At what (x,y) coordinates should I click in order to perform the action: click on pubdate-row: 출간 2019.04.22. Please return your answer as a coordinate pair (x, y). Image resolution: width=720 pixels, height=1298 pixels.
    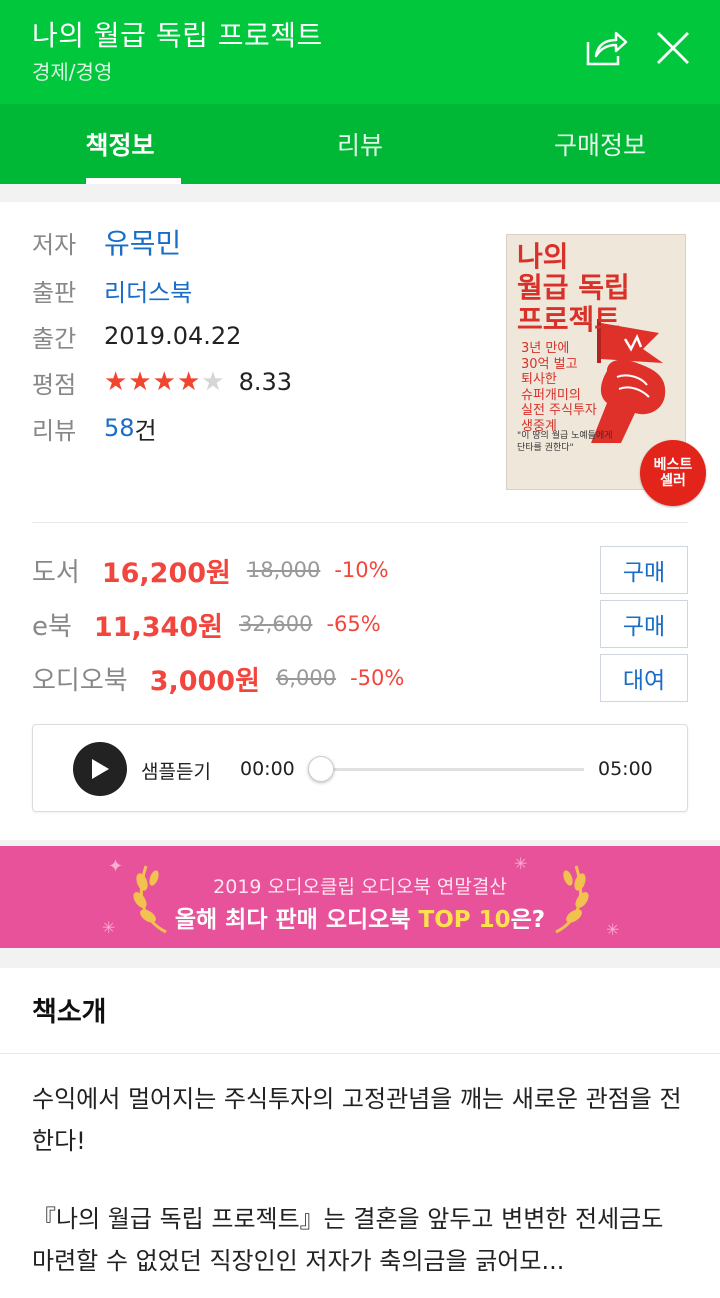
    Looking at the image, I should click on (136, 336).